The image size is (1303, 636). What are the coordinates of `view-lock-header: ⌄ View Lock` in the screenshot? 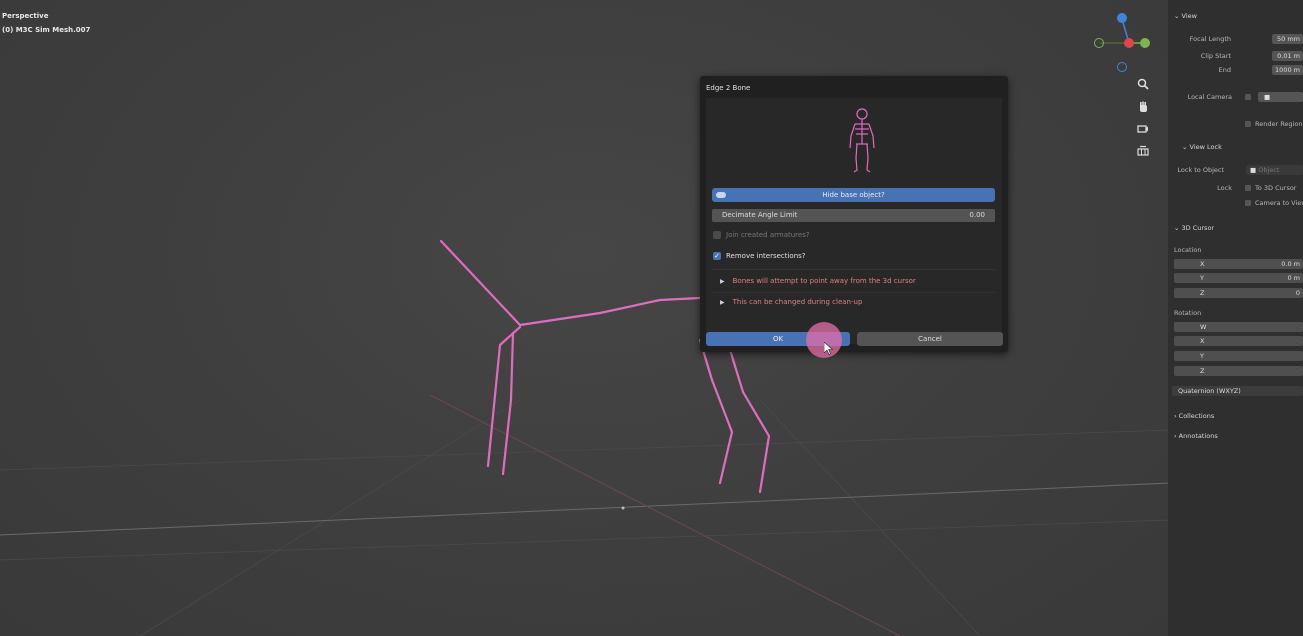 It's located at (1202, 147).